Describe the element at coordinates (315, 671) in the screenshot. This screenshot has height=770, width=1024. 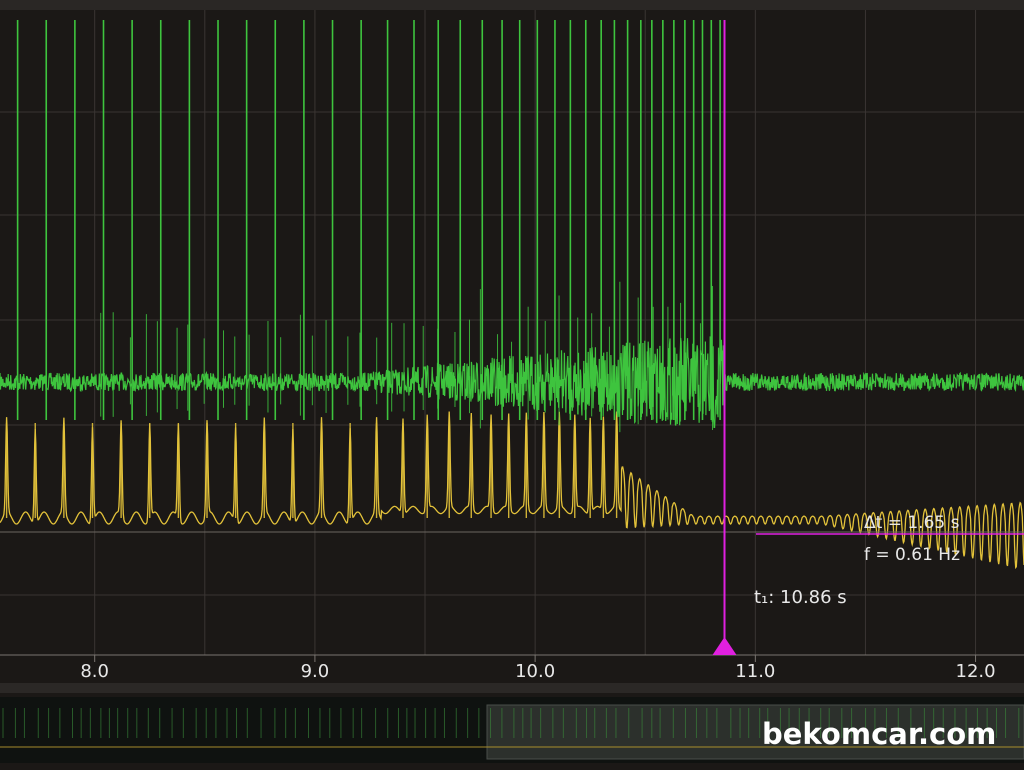
I see `x-tick-label: 9.0` at that location.